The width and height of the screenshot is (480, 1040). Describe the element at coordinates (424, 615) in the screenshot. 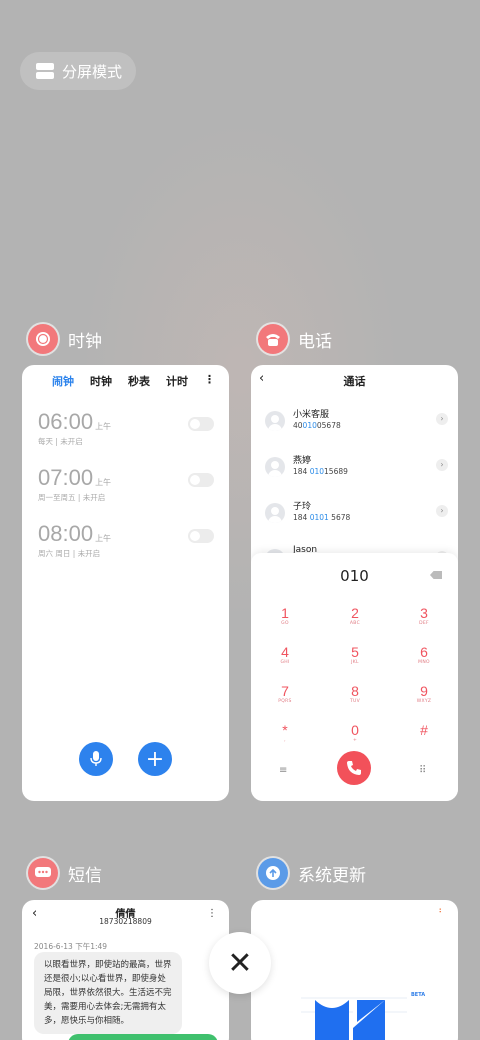

I see `dial-key: 3 DEF` at that location.